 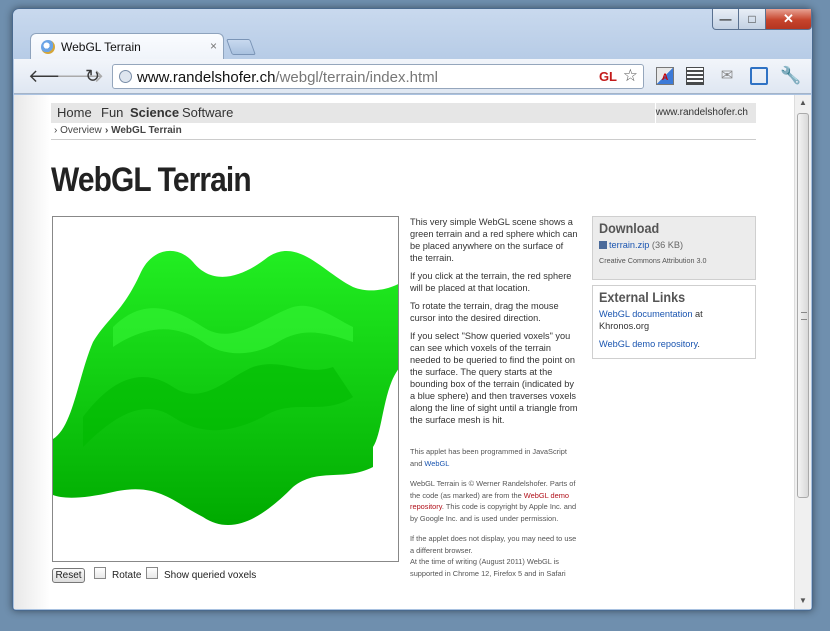 I want to click on mail-icon: ✉, so click(x=727, y=76).